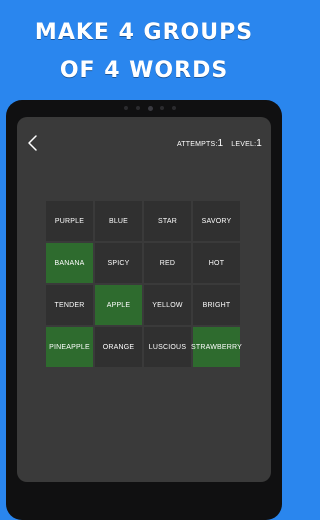 This screenshot has height=520, width=320. I want to click on attempts-label: ATTEMPTS:, so click(197, 144).